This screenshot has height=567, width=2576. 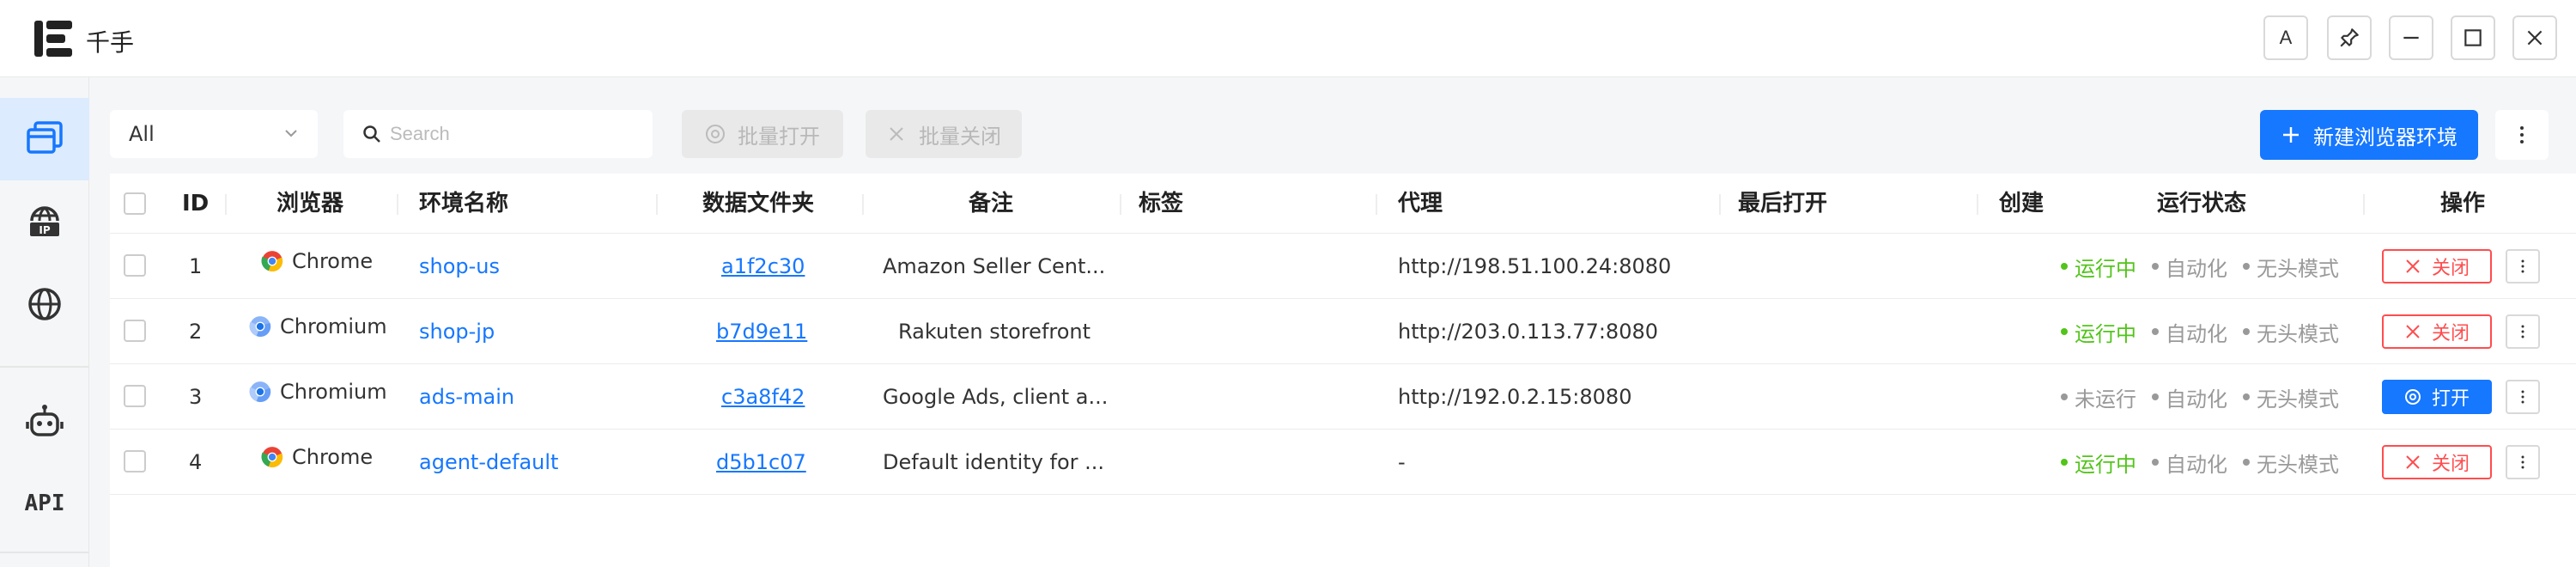 What do you see at coordinates (53, 39) in the screenshot?
I see `app-logo-icon` at bounding box center [53, 39].